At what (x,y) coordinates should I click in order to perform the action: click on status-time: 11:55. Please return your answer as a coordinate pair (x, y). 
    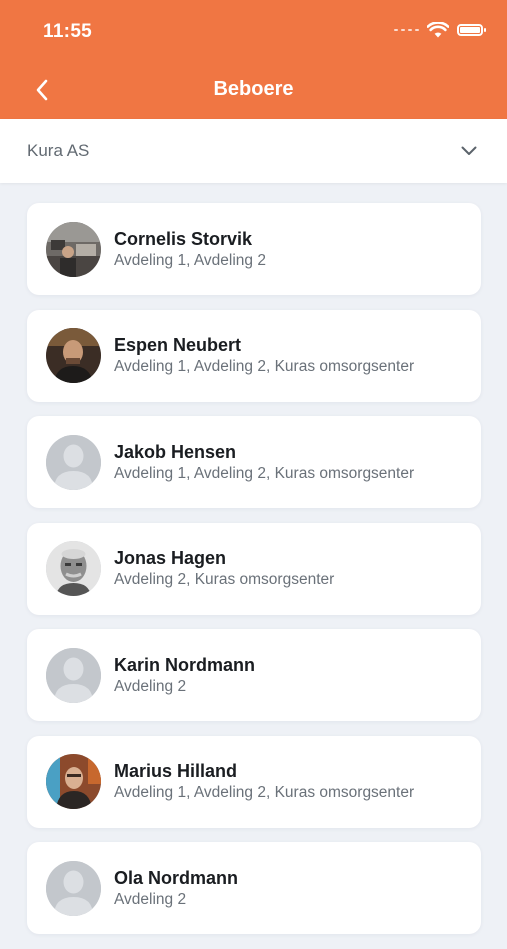
    Looking at the image, I should click on (68, 31).